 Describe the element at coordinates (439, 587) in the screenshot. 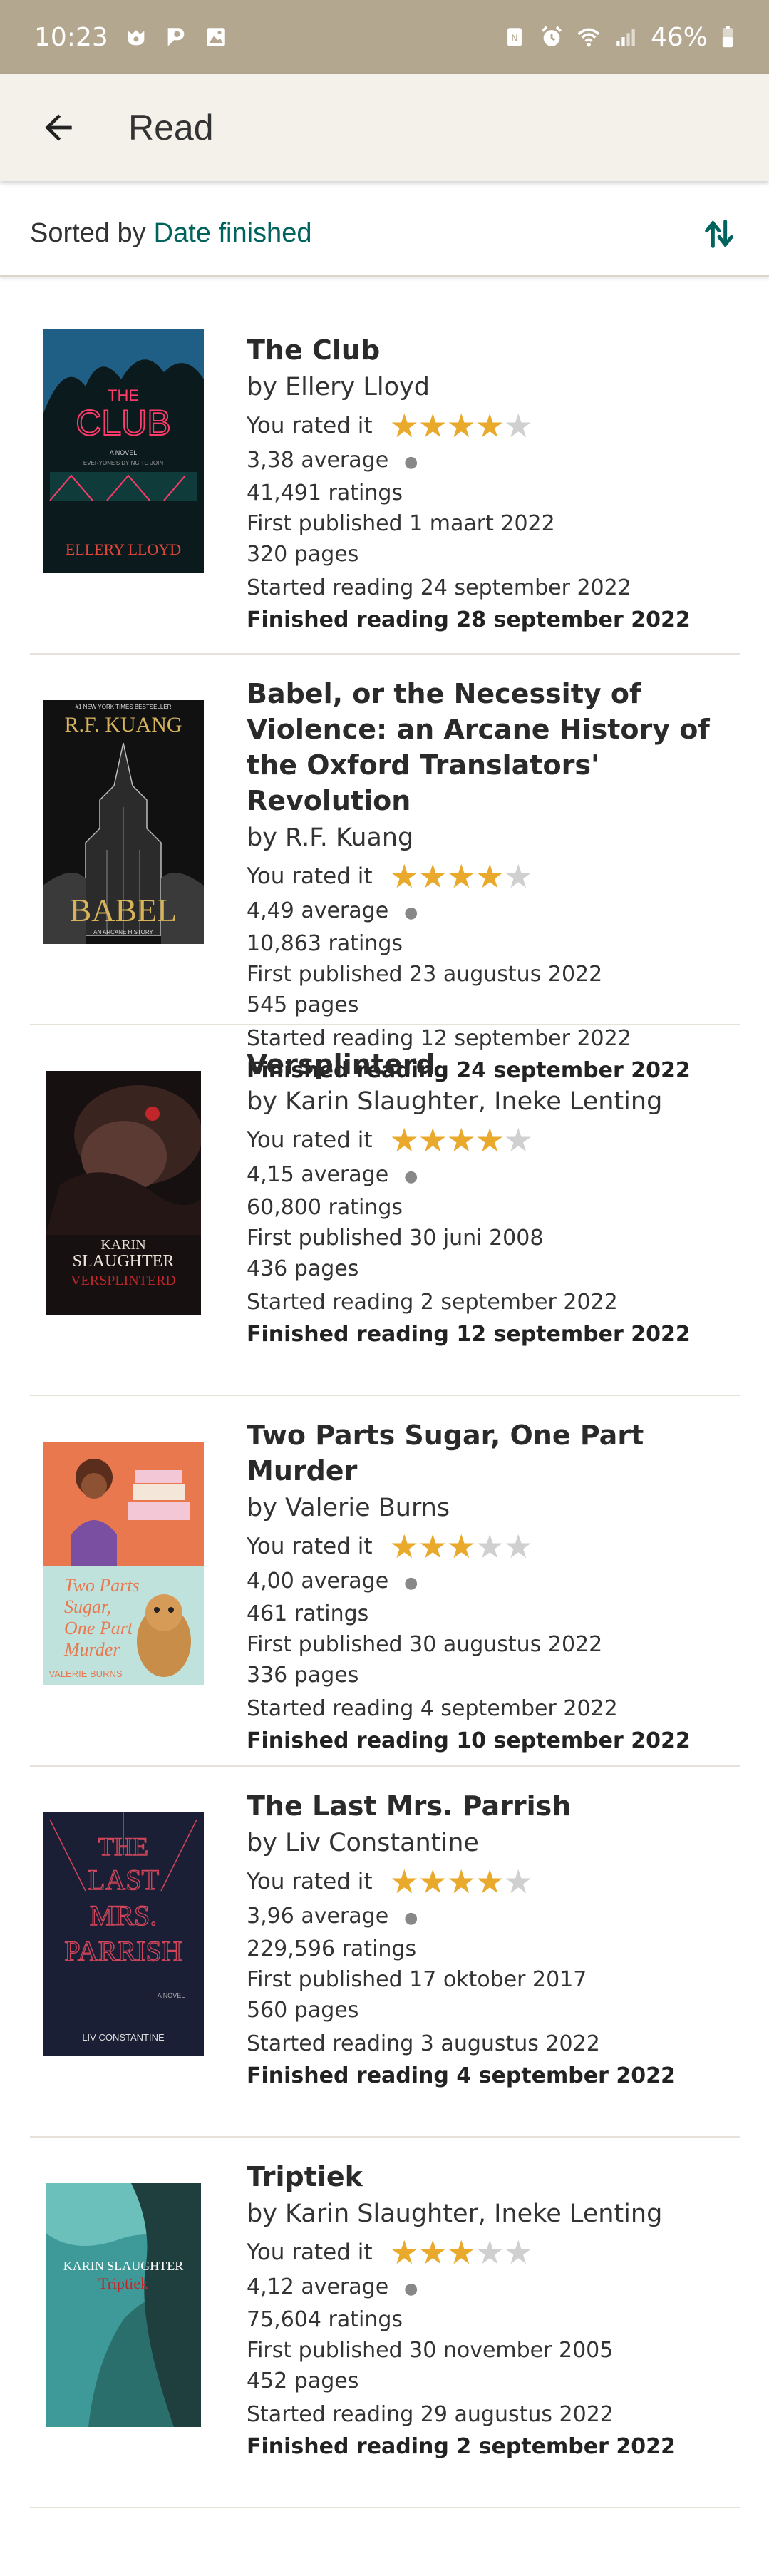

I see `started-reading: Started reading 24 september 2022` at that location.